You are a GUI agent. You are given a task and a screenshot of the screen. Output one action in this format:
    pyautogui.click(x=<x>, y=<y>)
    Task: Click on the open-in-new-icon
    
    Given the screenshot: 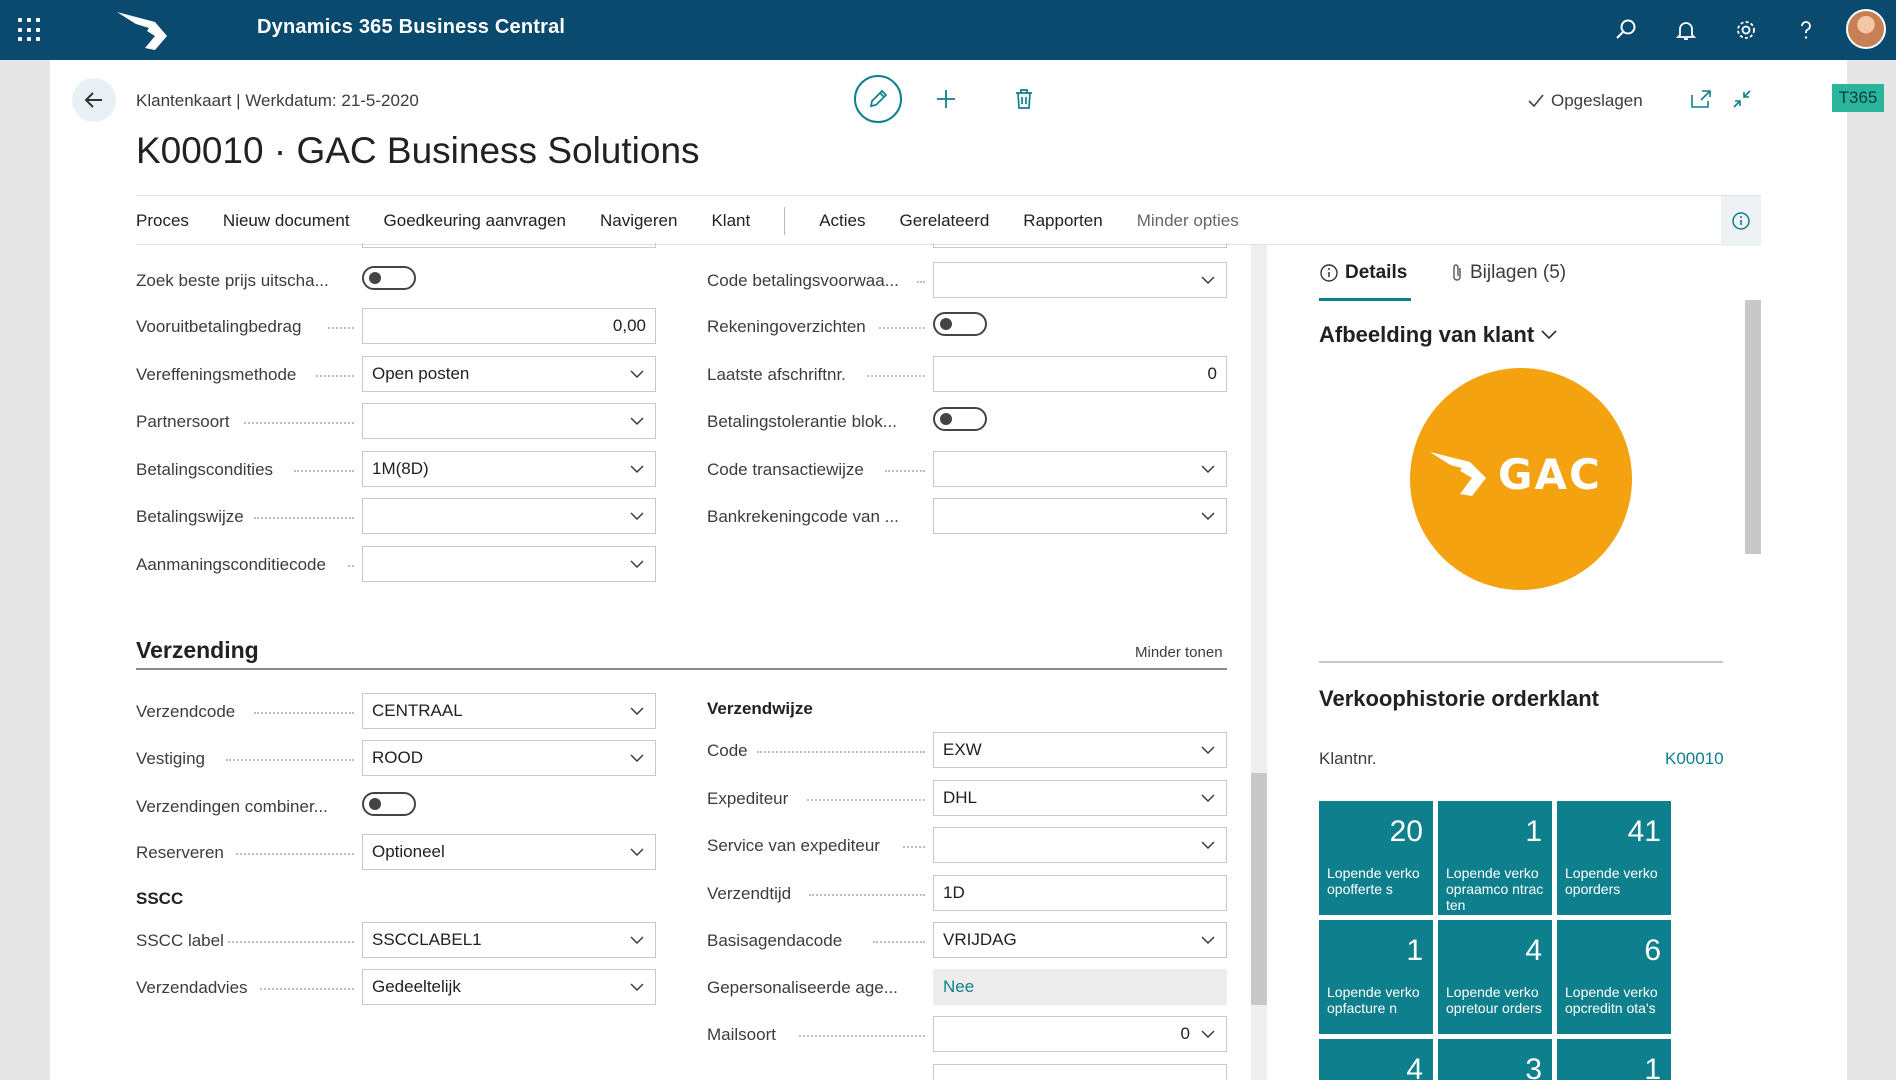 What is the action you would take?
    pyautogui.click(x=1701, y=99)
    